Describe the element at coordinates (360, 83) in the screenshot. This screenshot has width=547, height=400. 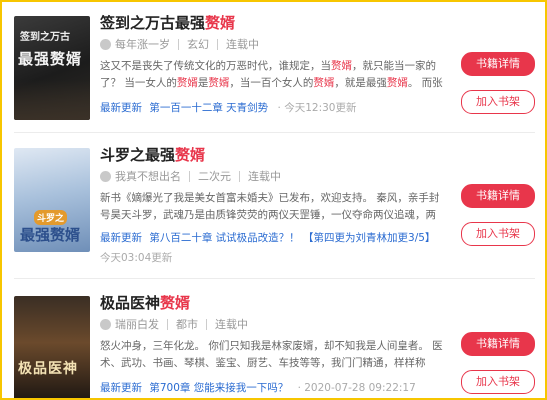
I see `desc-text: ，就是最强` at that location.